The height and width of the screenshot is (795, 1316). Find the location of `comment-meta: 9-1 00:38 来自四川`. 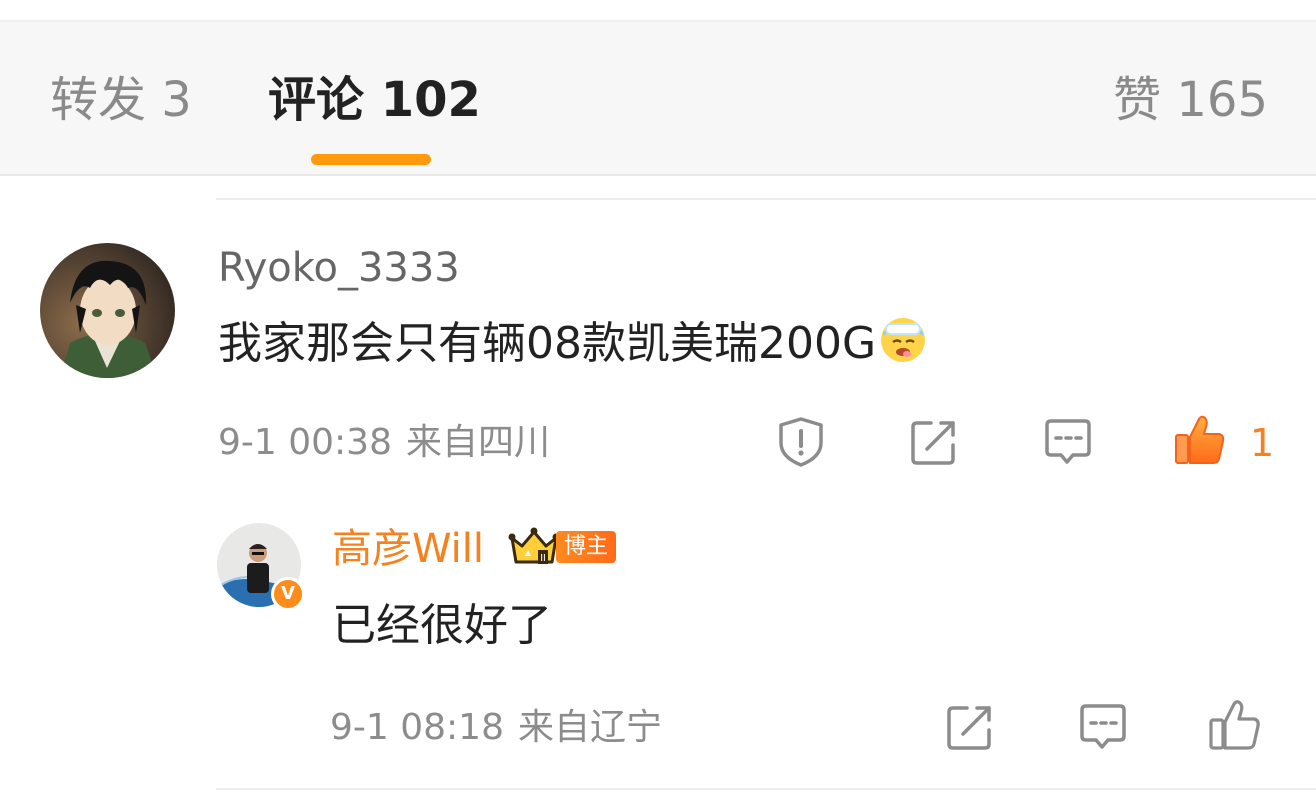

comment-meta: 9-1 00:38 来自四川 is located at coordinates (384, 443).